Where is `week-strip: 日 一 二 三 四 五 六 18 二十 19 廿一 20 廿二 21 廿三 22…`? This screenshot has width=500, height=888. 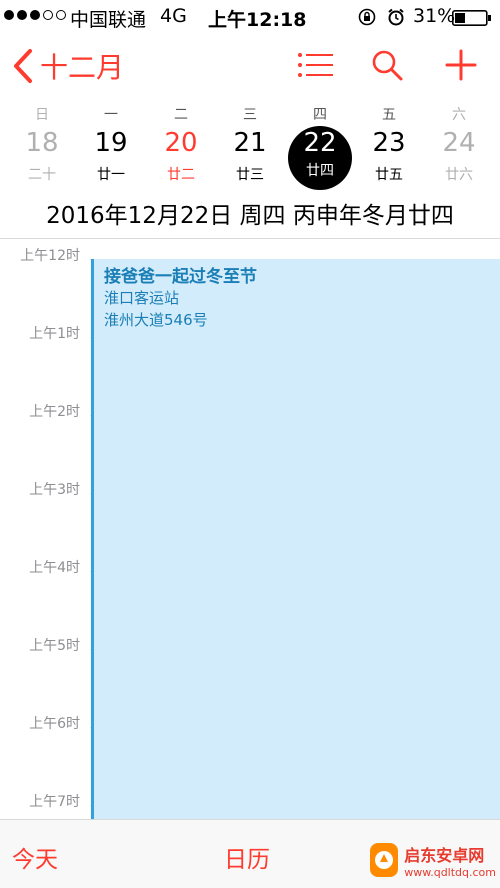 week-strip: 日 一 二 三 四 五 六 18 二十 19 廿一 20 廿二 21 廿三 22… is located at coordinates (250, 147).